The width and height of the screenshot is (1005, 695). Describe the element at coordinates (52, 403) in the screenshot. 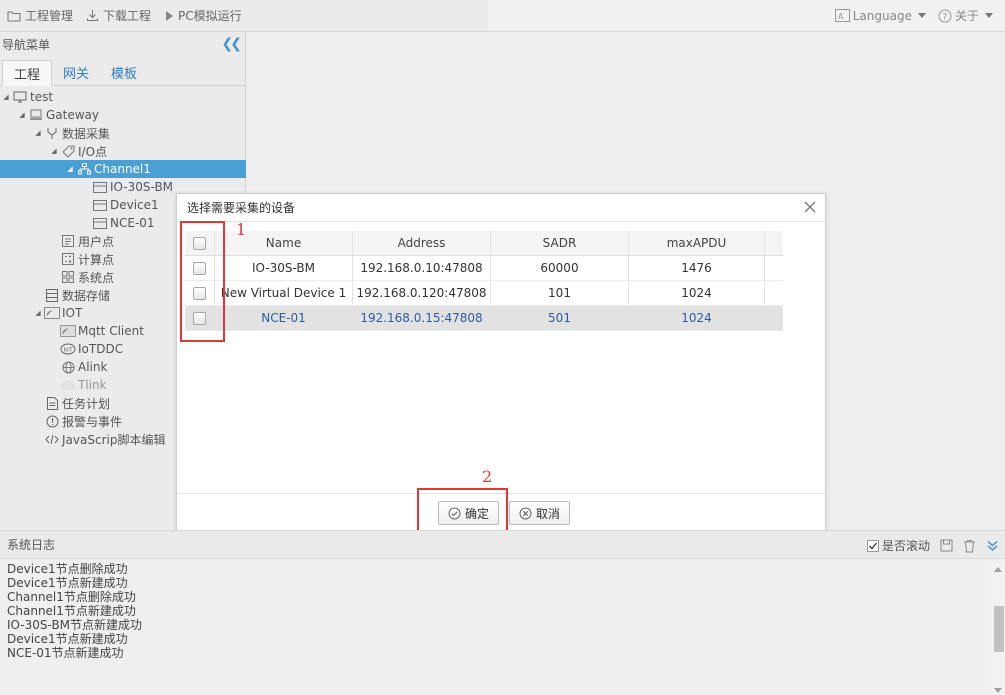

I see `document-icon` at that location.